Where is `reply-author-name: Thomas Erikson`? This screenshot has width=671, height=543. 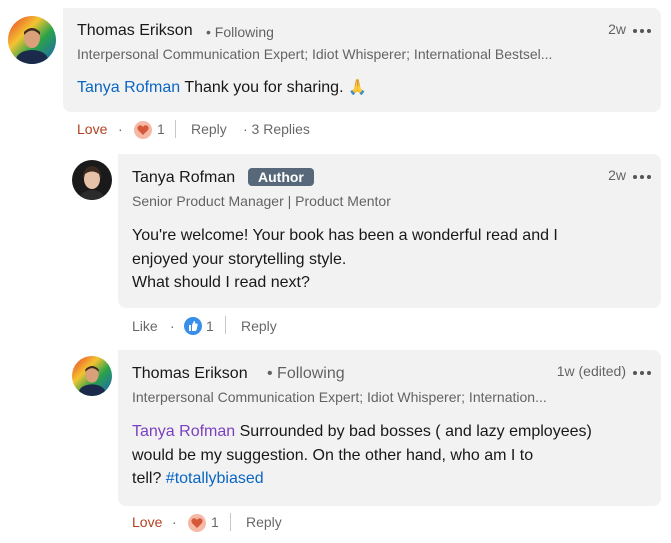
reply-author-name: Thomas Erikson is located at coordinates (190, 374).